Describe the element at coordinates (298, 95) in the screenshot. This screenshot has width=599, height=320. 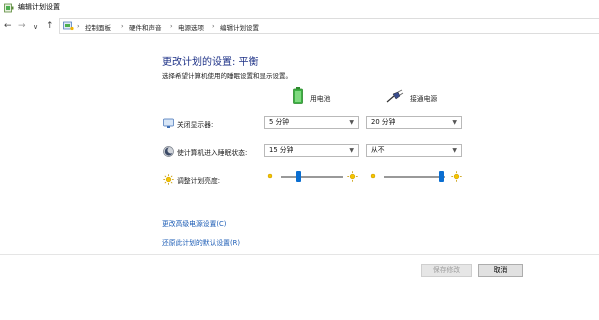
I see `battery-icon` at that location.